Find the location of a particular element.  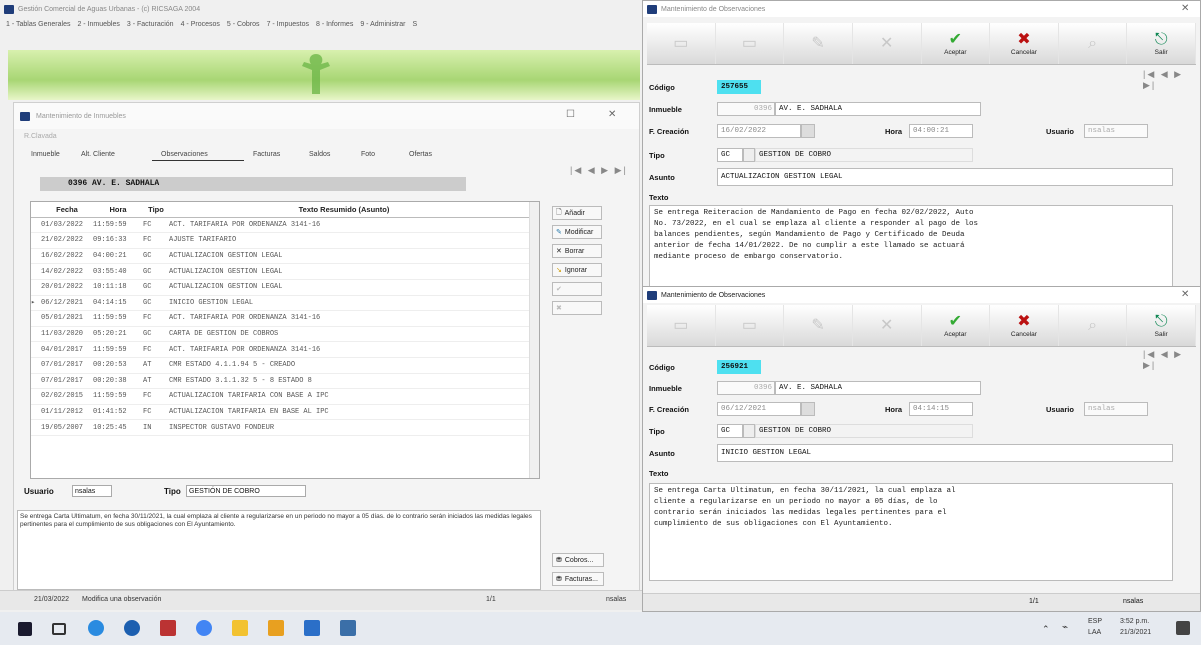

asunto-field: ACTUALIZACION GESTION LEGAL is located at coordinates (945, 177).